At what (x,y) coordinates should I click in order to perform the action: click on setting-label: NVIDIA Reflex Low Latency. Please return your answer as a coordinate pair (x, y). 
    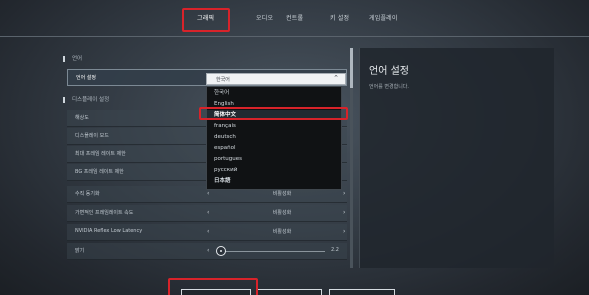
    Looking at the image, I should click on (109, 231).